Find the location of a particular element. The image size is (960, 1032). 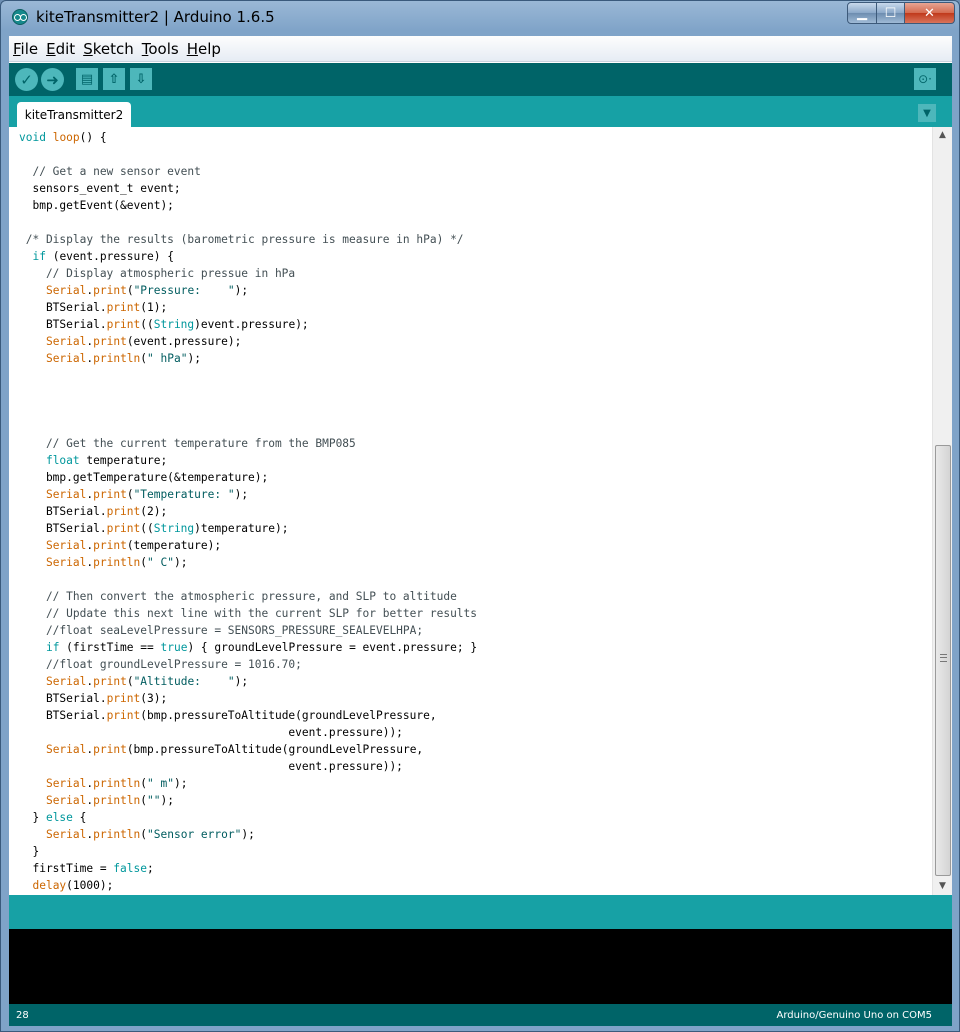

vertical-scrollbar: ▲ ▼ is located at coordinates (942, 511).